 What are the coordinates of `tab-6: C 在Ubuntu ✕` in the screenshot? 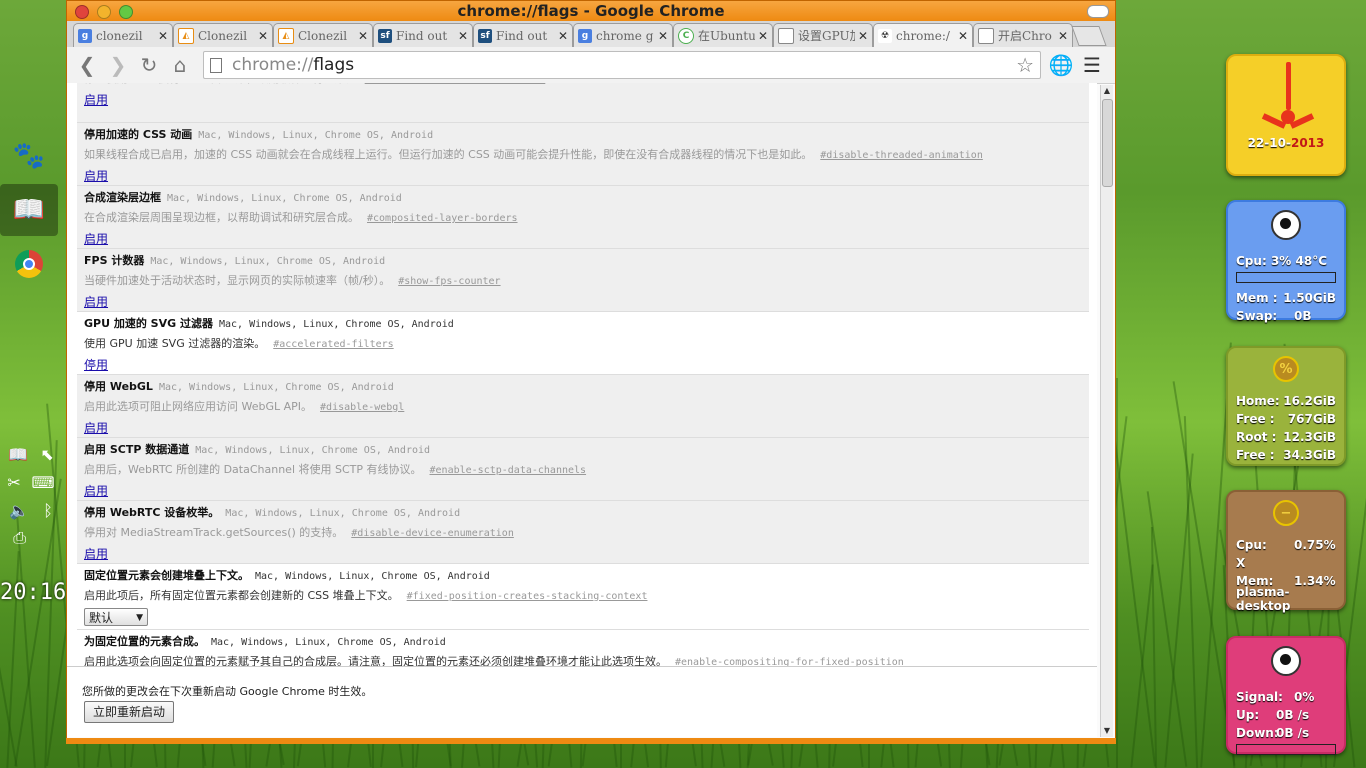 It's located at (723, 35).